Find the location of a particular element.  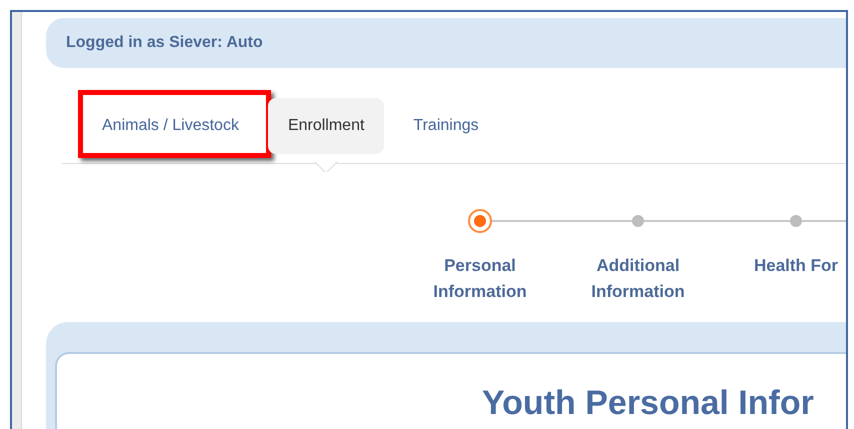

step-label: Additional Information is located at coordinates (638, 279).